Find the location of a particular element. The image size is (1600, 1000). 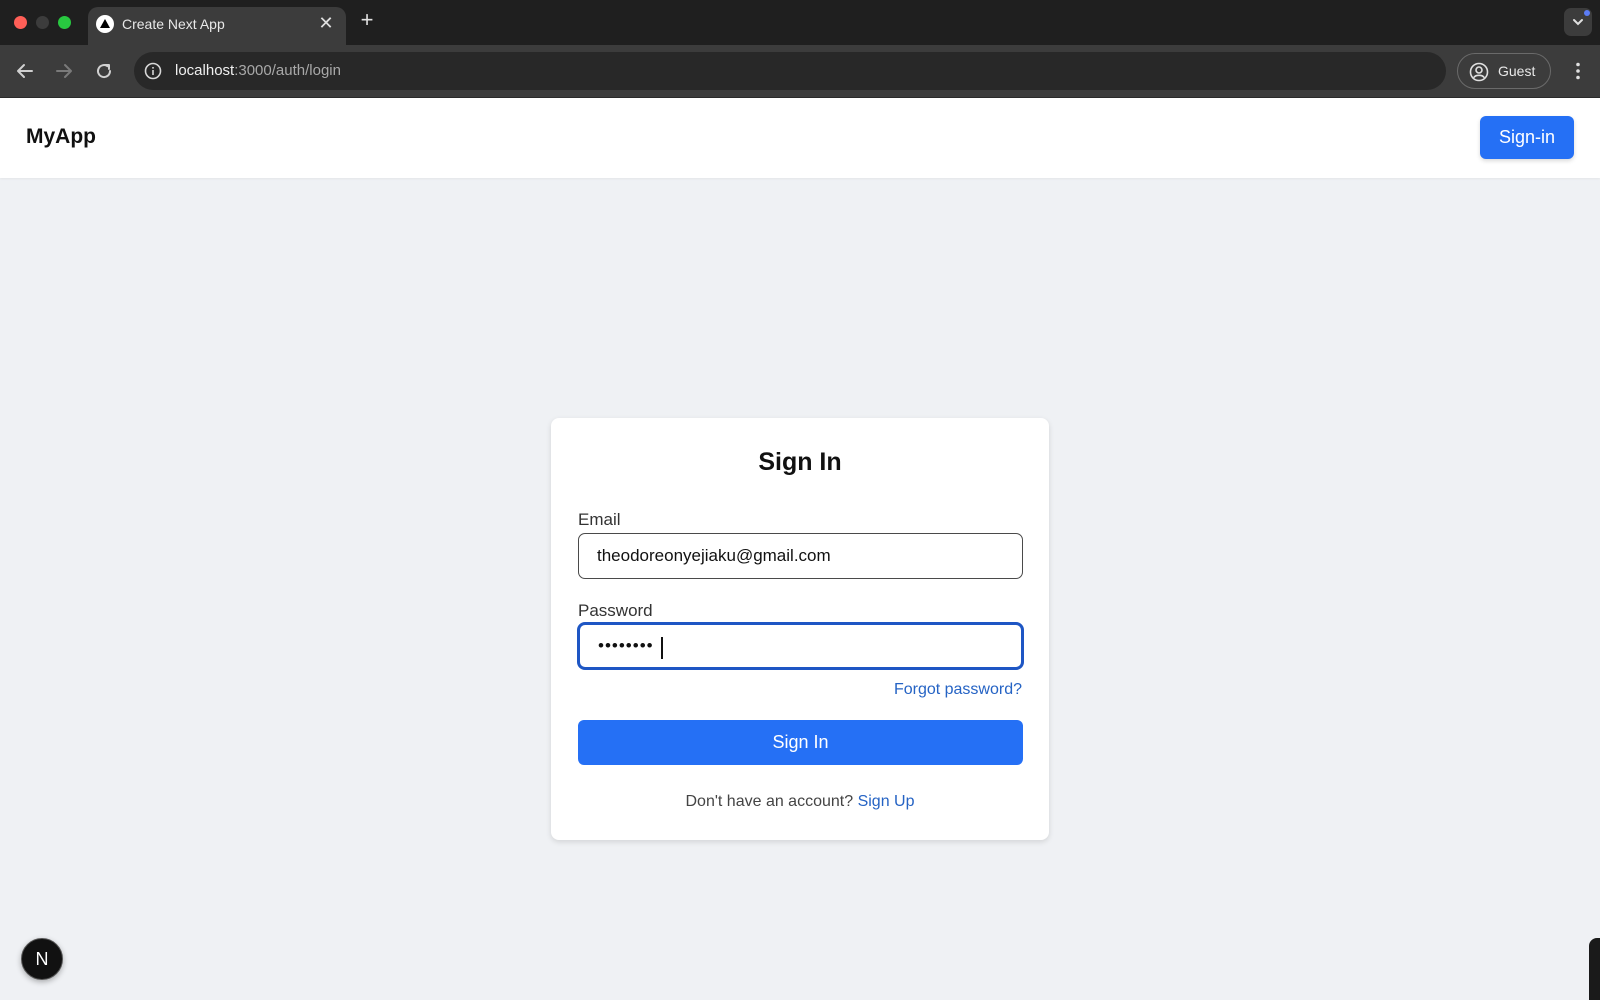

close-icon: ✕ is located at coordinates (326, 23).